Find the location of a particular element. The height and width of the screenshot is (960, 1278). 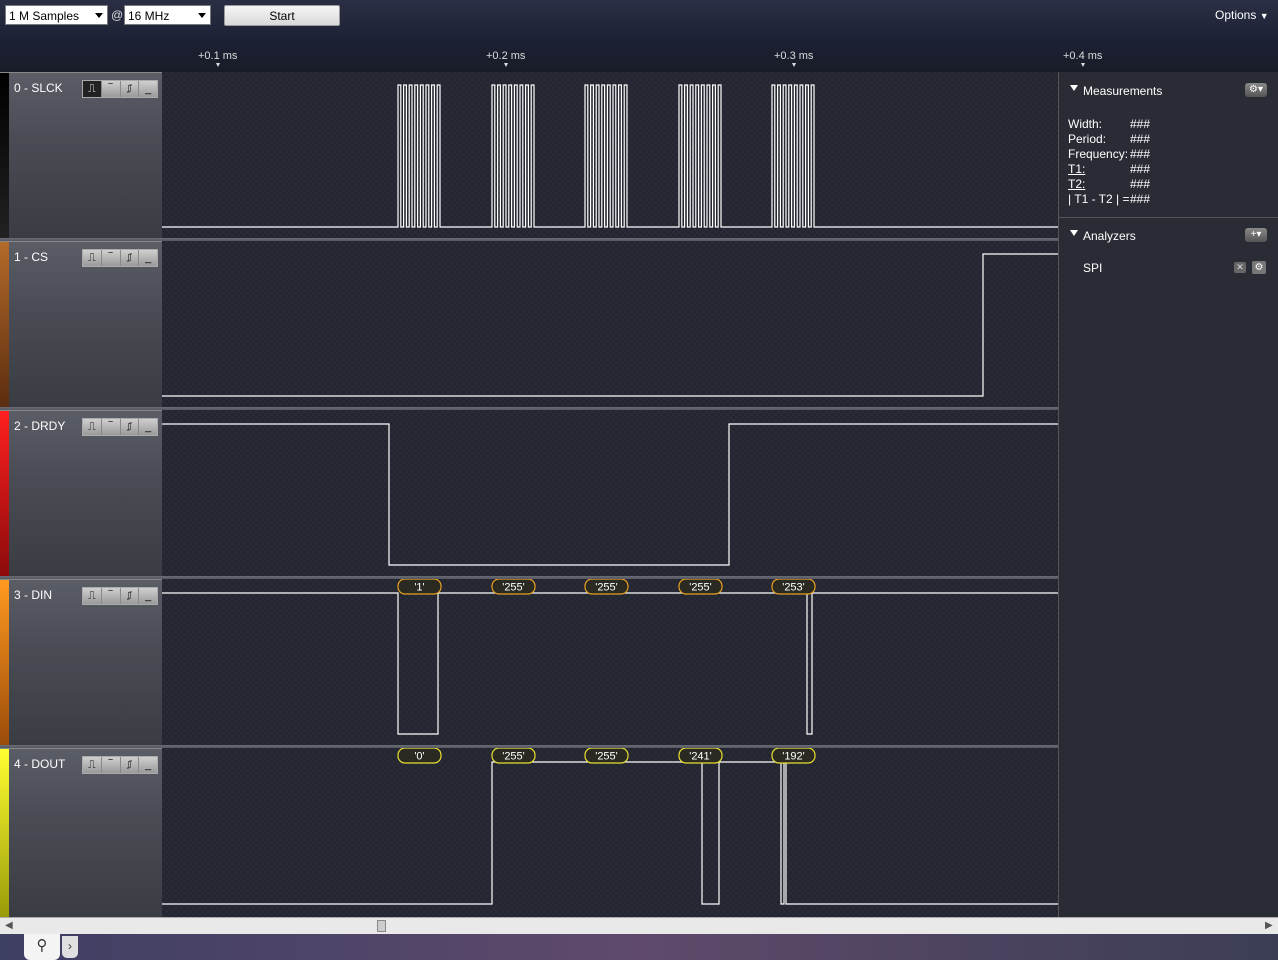

channel-1: 1 - CS ⎍ ‾ ⎎ _ is located at coordinates (529, 325).